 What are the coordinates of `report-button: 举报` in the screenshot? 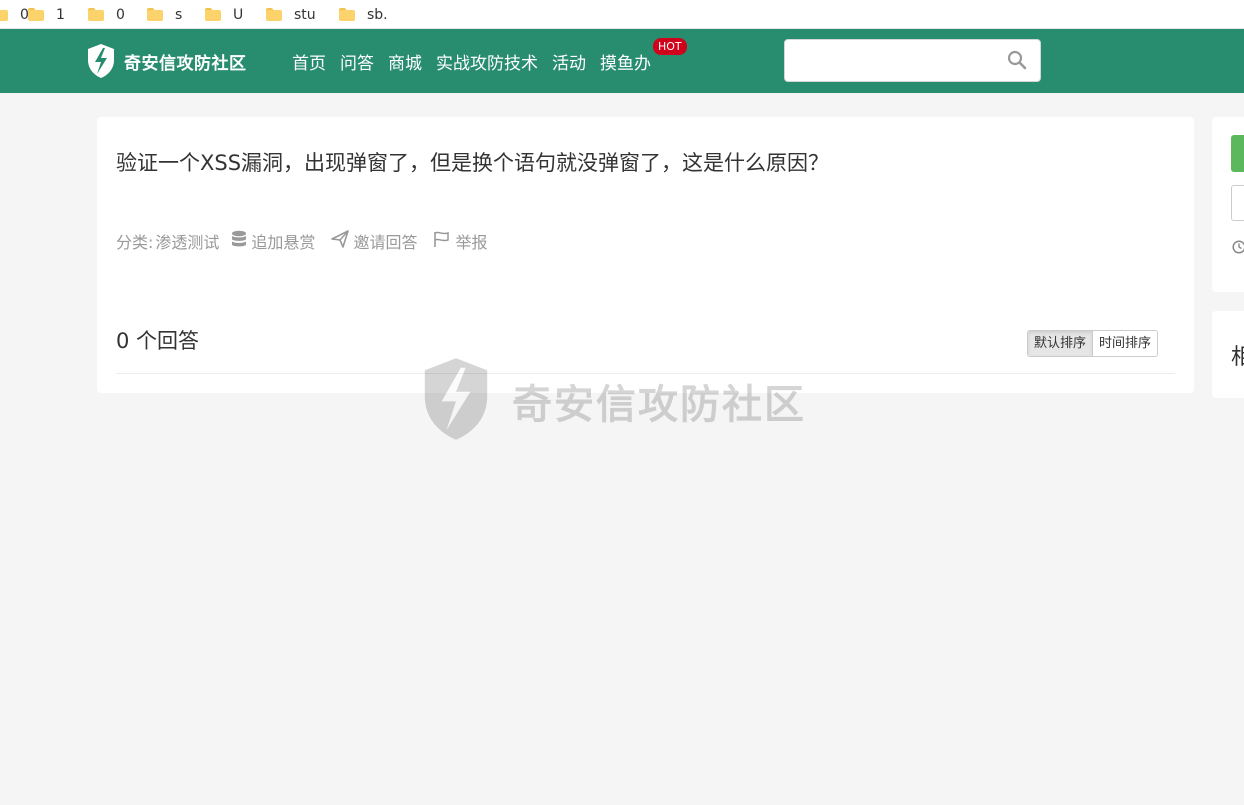 It's located at (460, 241).